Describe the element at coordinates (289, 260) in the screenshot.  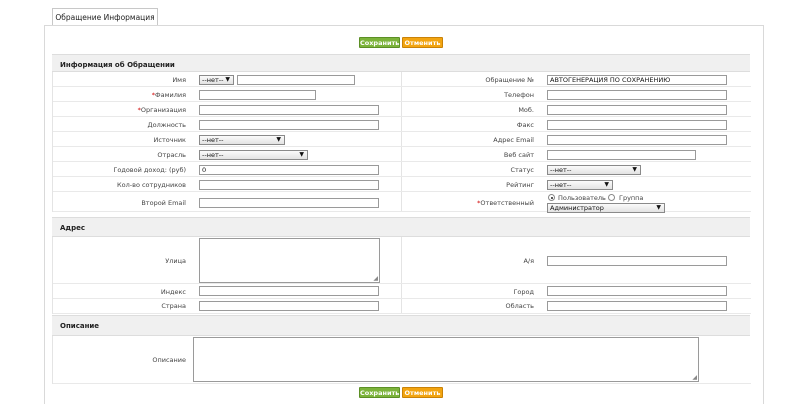
I see `street-textarea: ◢` at that location.